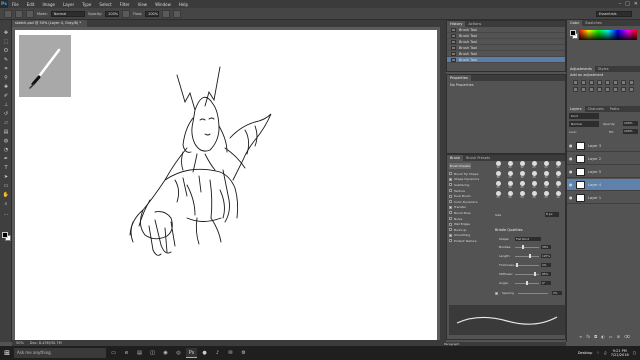 This screenshot has height=360, width=640. Describe the element at coordinates (6, 150) in the screenshot. I see `dodge-tool-icon: ◔` at that location.